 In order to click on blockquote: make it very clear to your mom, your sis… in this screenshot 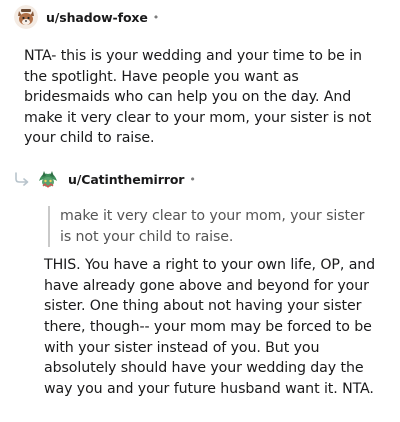, I will do `click(212, 227)`.